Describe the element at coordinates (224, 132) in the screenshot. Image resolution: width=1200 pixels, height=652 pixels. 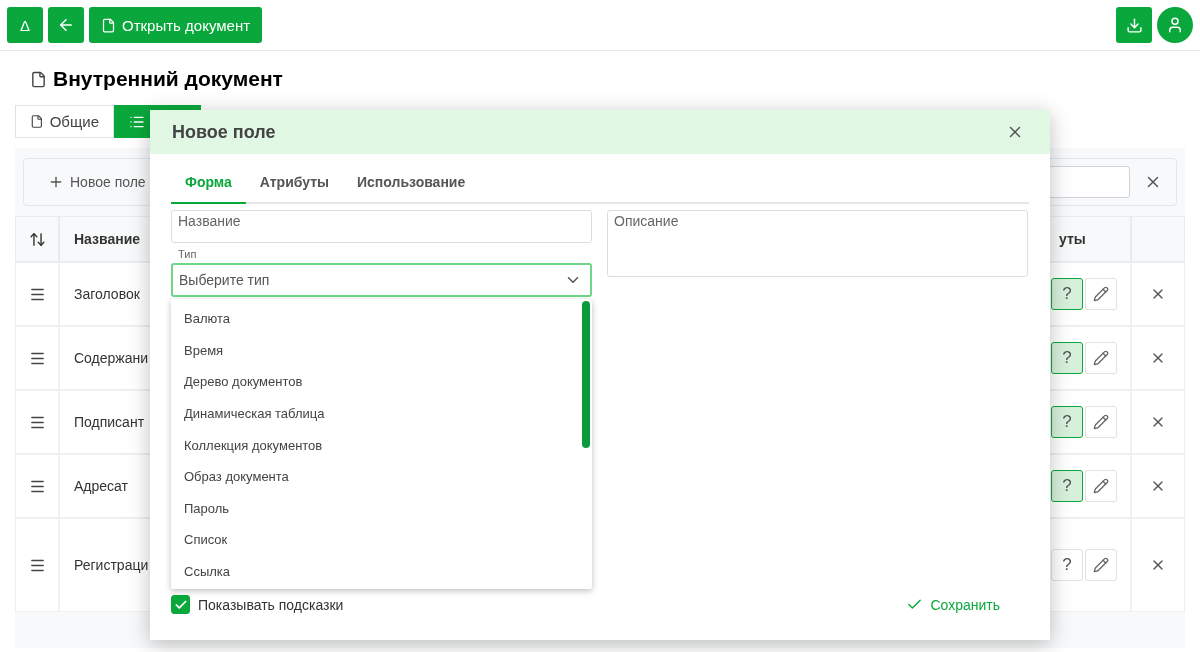
I see `dialog-title: Новое поле` at that location.